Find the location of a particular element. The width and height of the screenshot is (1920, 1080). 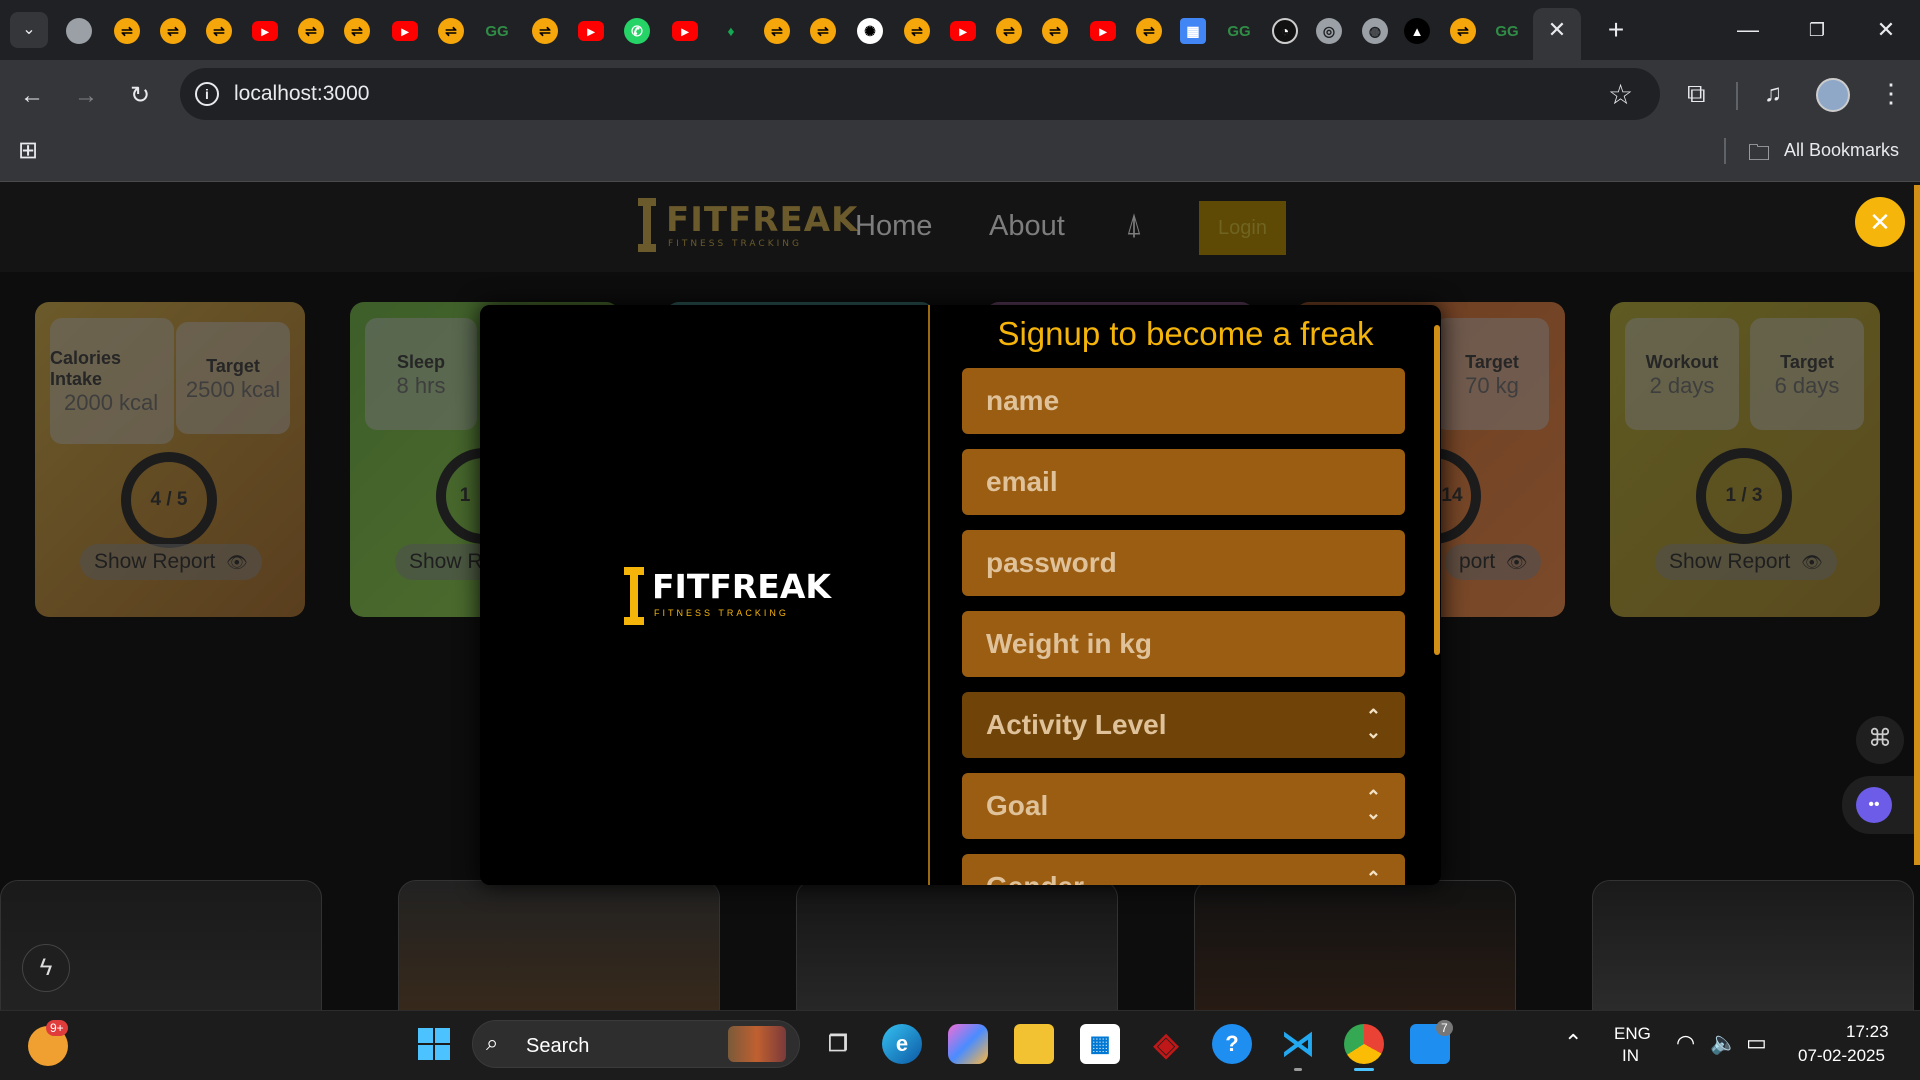

chrome-tab-icon: ◎ is located at coordinates (1329, 31).